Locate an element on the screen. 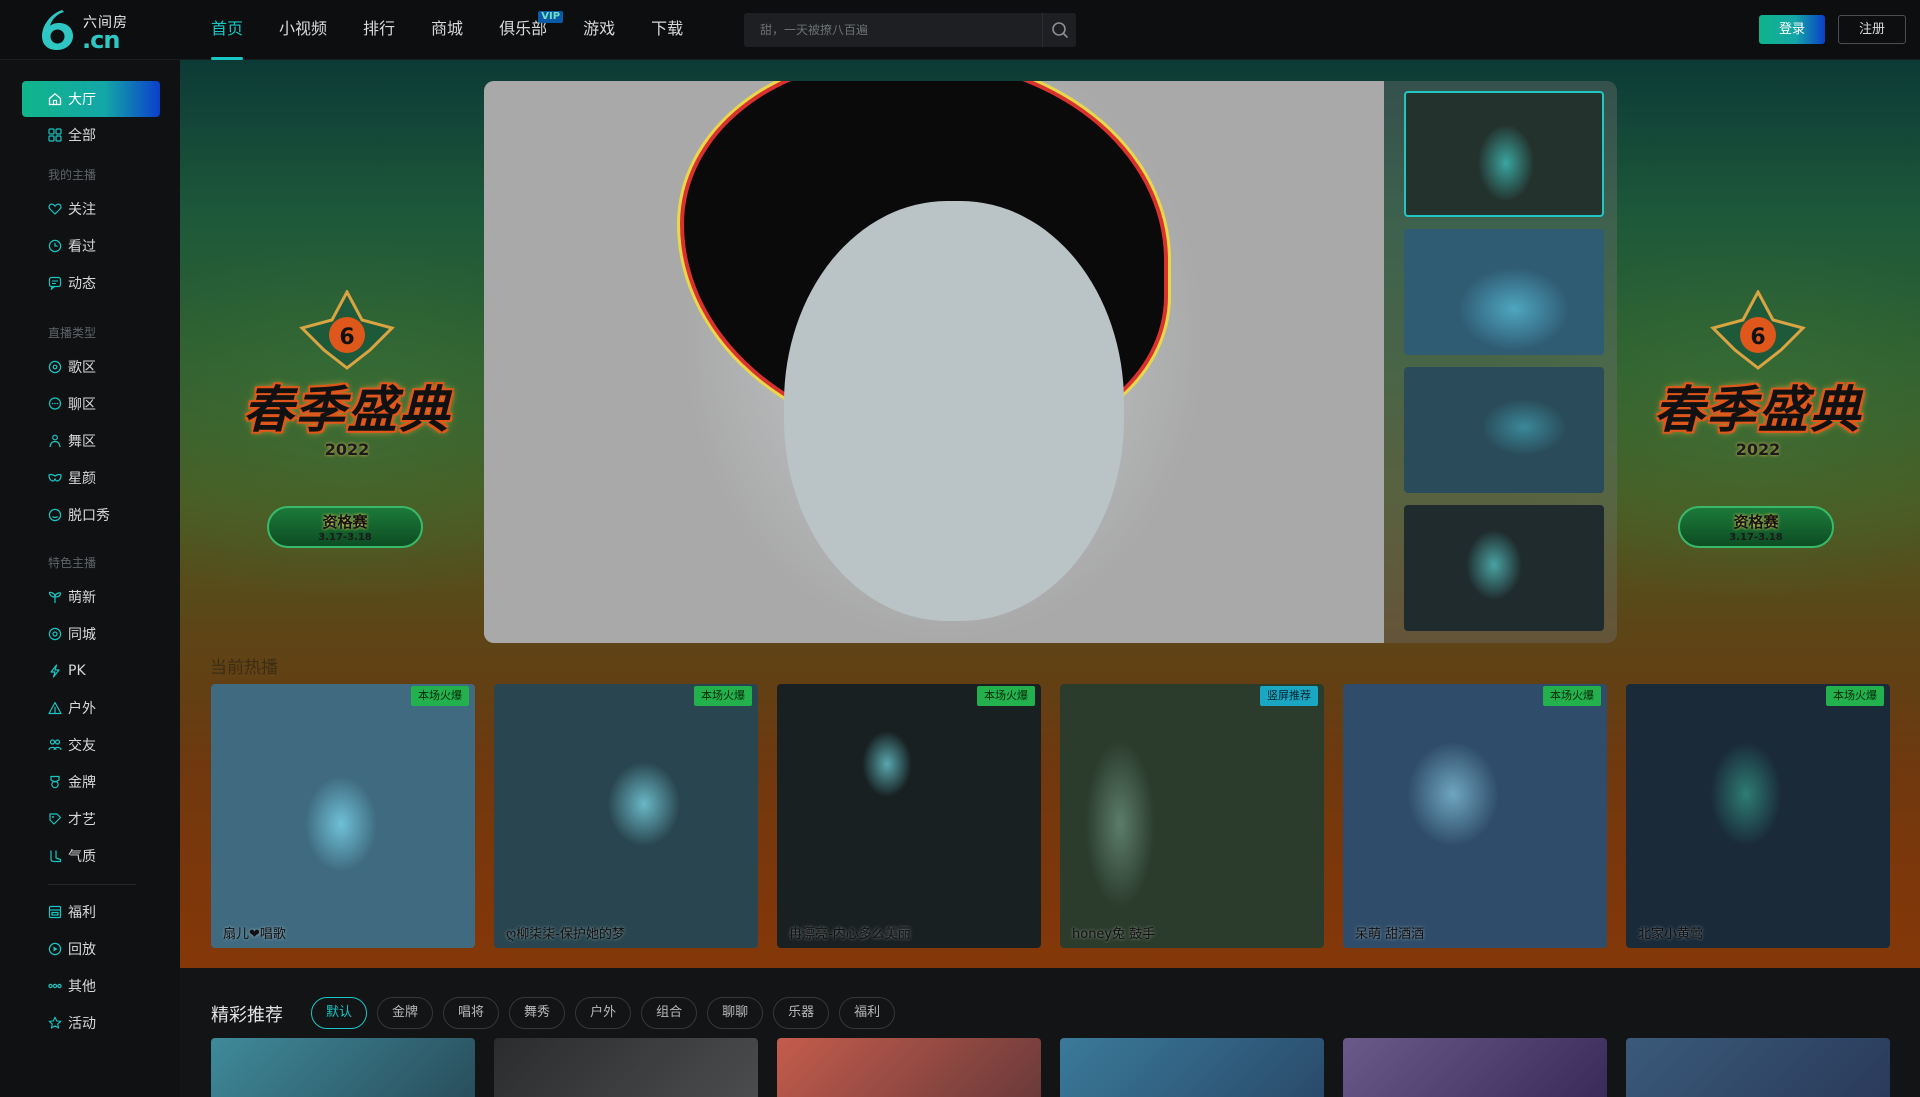 The height and width of the screenshot is (1097, 1920). crest-icon: 6 is located at coordinates (347, 330).